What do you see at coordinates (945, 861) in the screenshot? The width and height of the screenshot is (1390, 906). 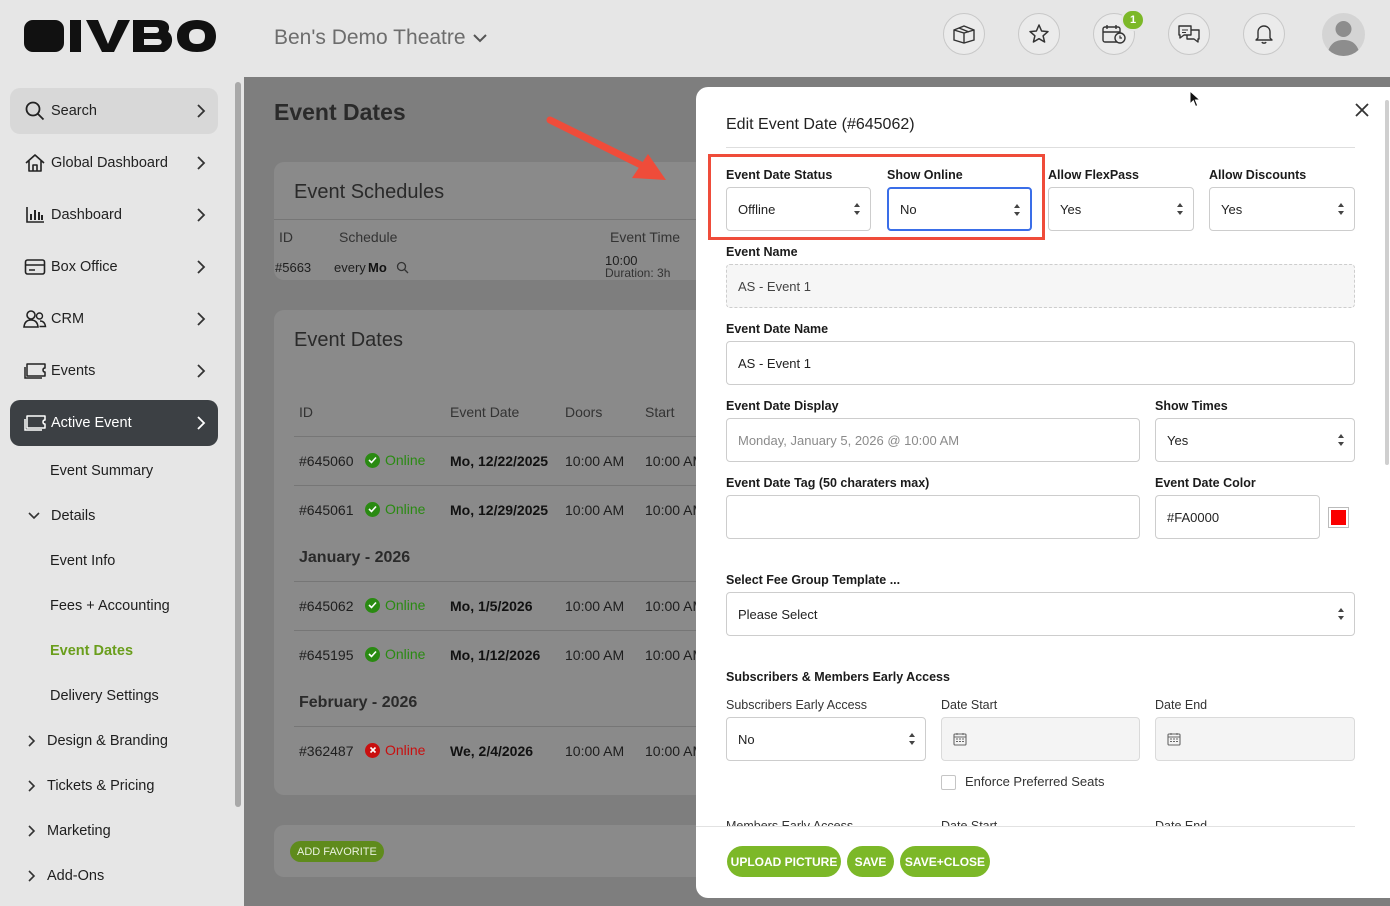 I see `save-close-button: SAVE+CLOSE` at bounding box center [945, 861].